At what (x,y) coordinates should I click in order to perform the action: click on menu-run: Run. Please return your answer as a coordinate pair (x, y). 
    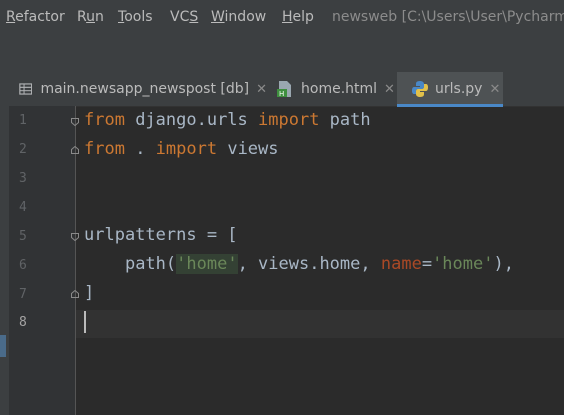
    Looking at the image, I should click on (90, 17).